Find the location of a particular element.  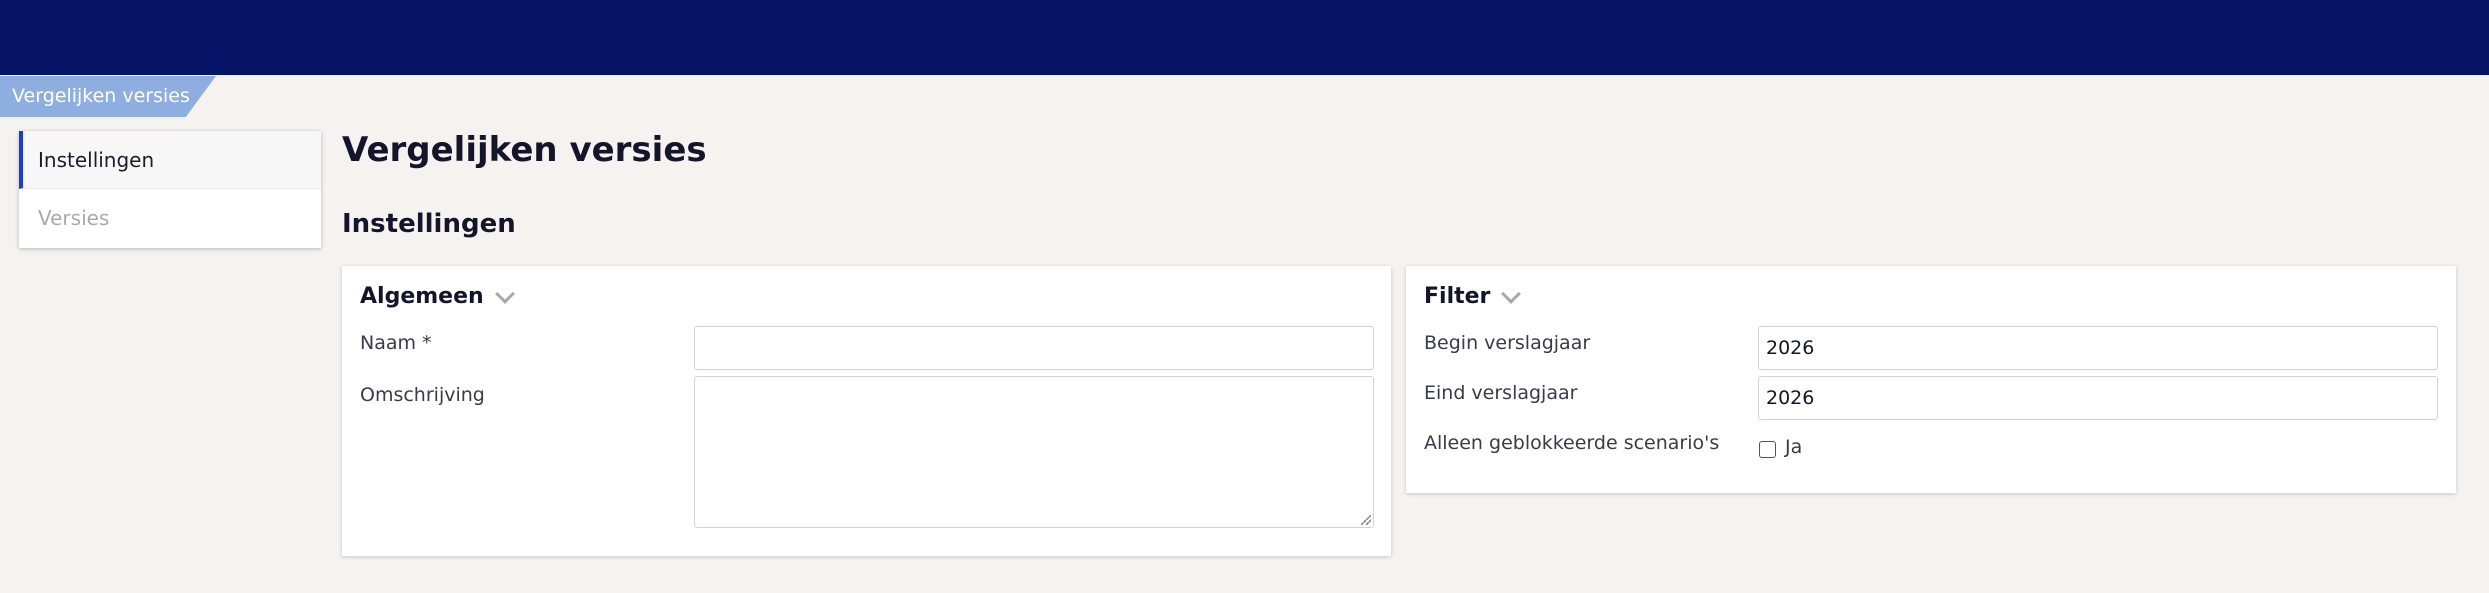

begin-verslagjaar-label: Begin verslagjaar is located at coordinates (1507, 343).